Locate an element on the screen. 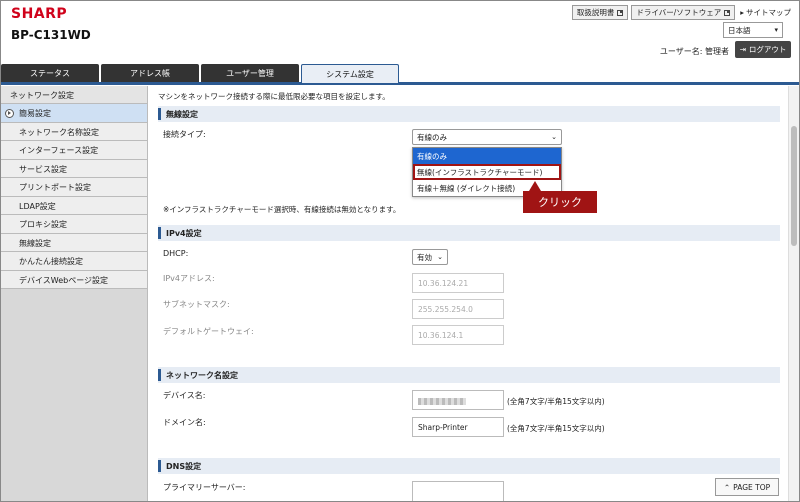 Image resolution: width=800 pixels, height=502 pixels. domain-name-label: ドメイン名: is located at coordinates (184, 422).